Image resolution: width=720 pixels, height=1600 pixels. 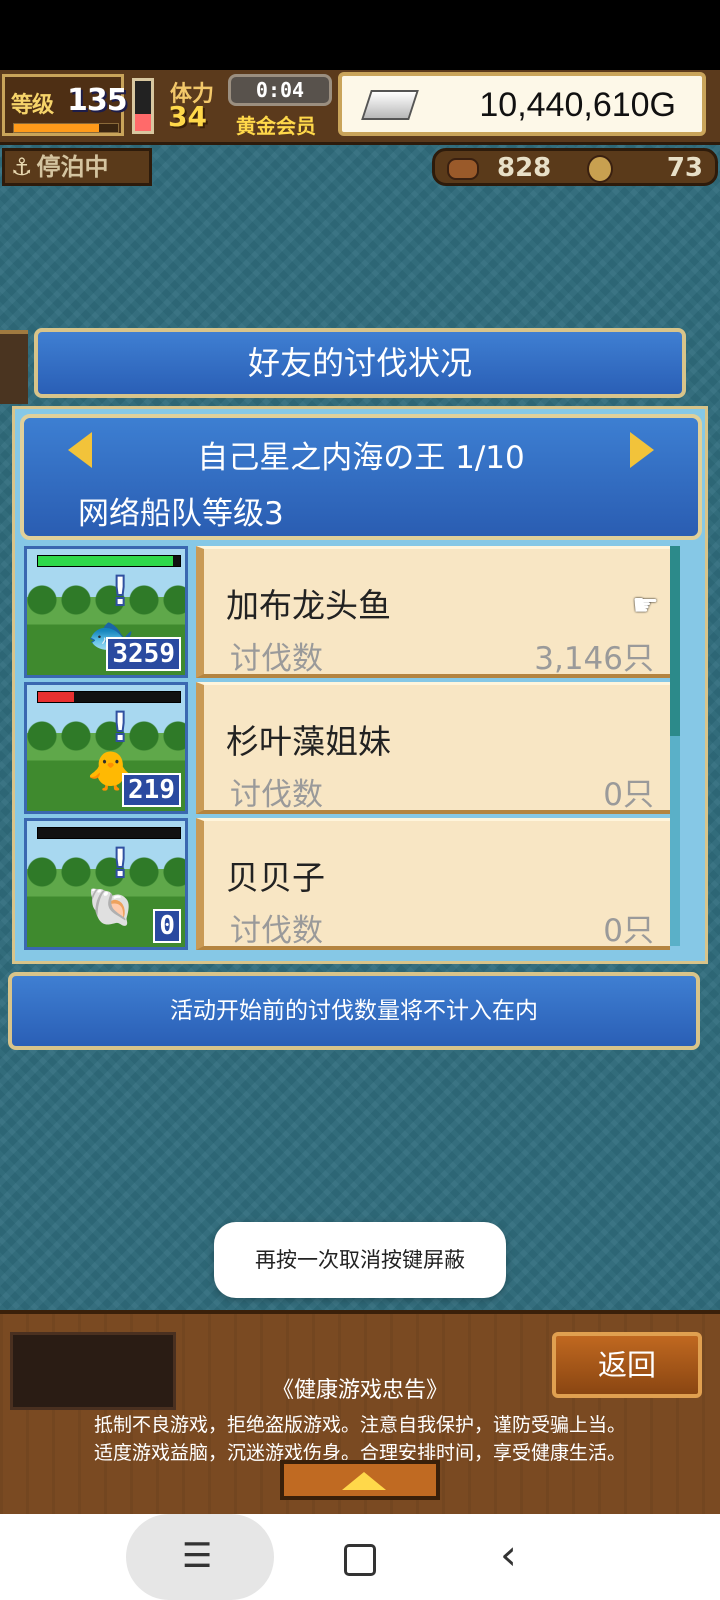 I want to click on event-title: 自己星之内海の王 1/10, so click(x=361, y=458).